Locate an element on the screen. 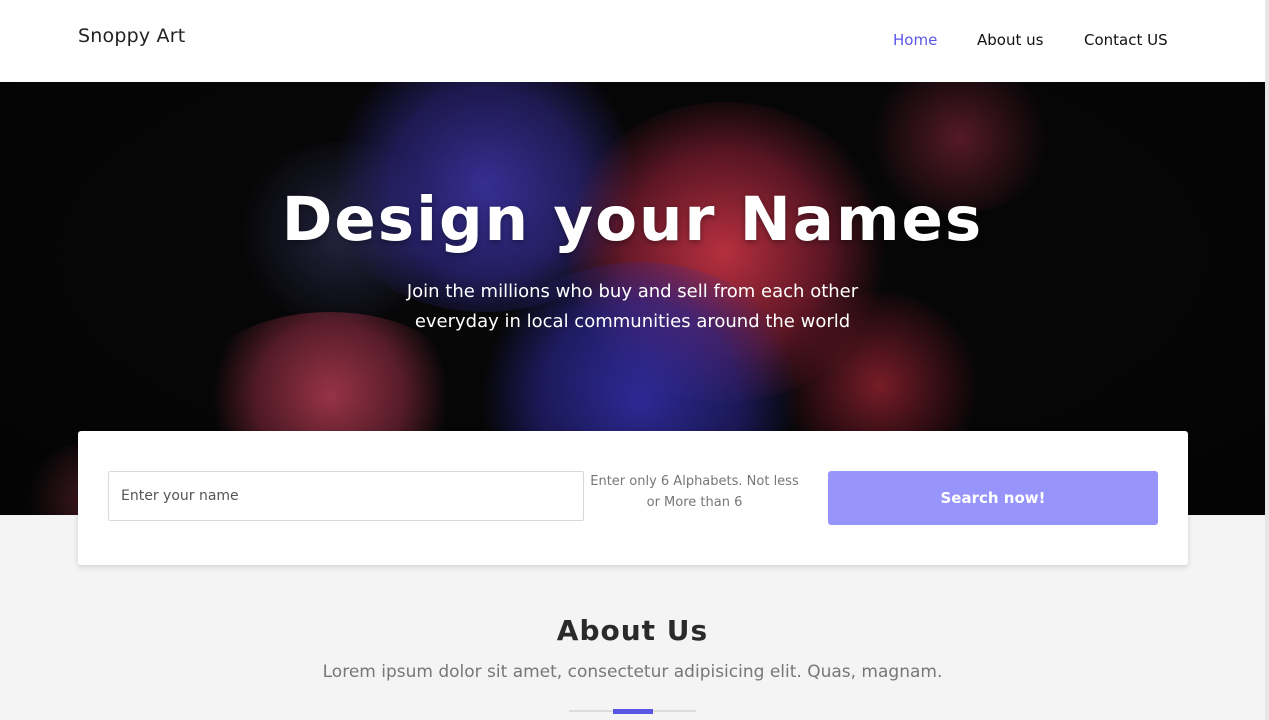  site-header: Snoppy Art Home About us Contact US is located at coordinates (632, 41).